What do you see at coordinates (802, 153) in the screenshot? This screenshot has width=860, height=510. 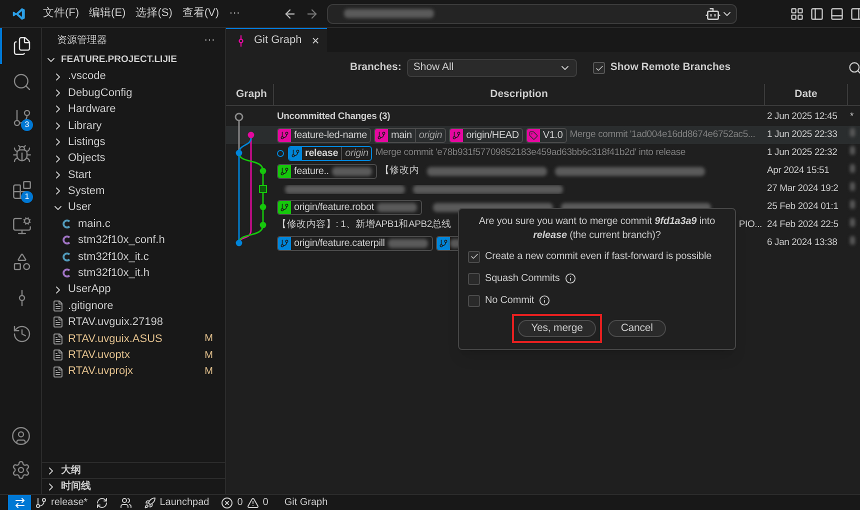 I see `date-cell-text: 1 Jun 2025 22:32` at bounding box center [802, 153].